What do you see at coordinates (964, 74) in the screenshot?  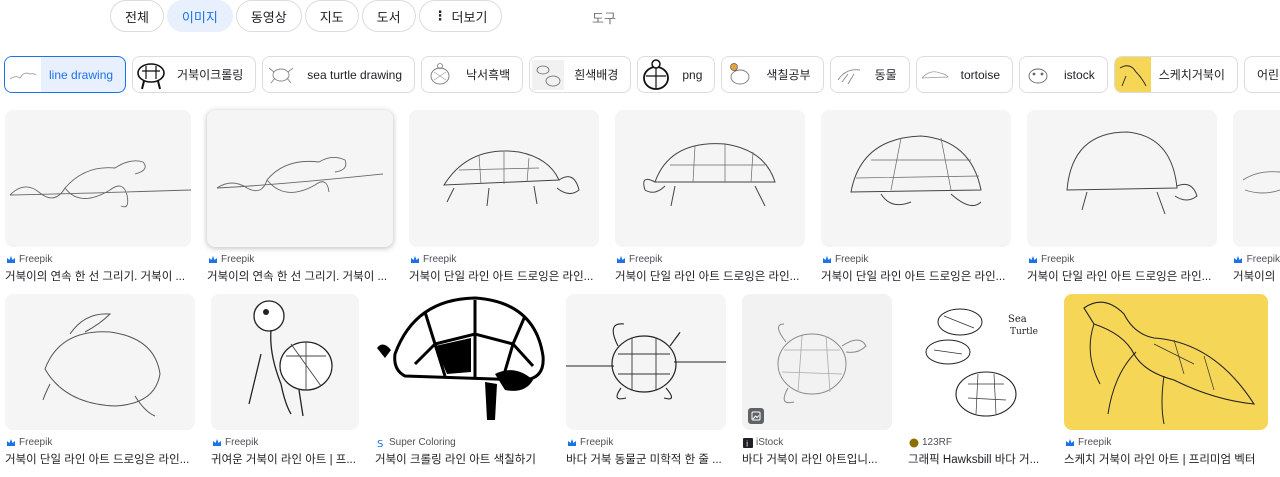 I see `chip-tortoise: tortoise` at bounding box center [964, 74].